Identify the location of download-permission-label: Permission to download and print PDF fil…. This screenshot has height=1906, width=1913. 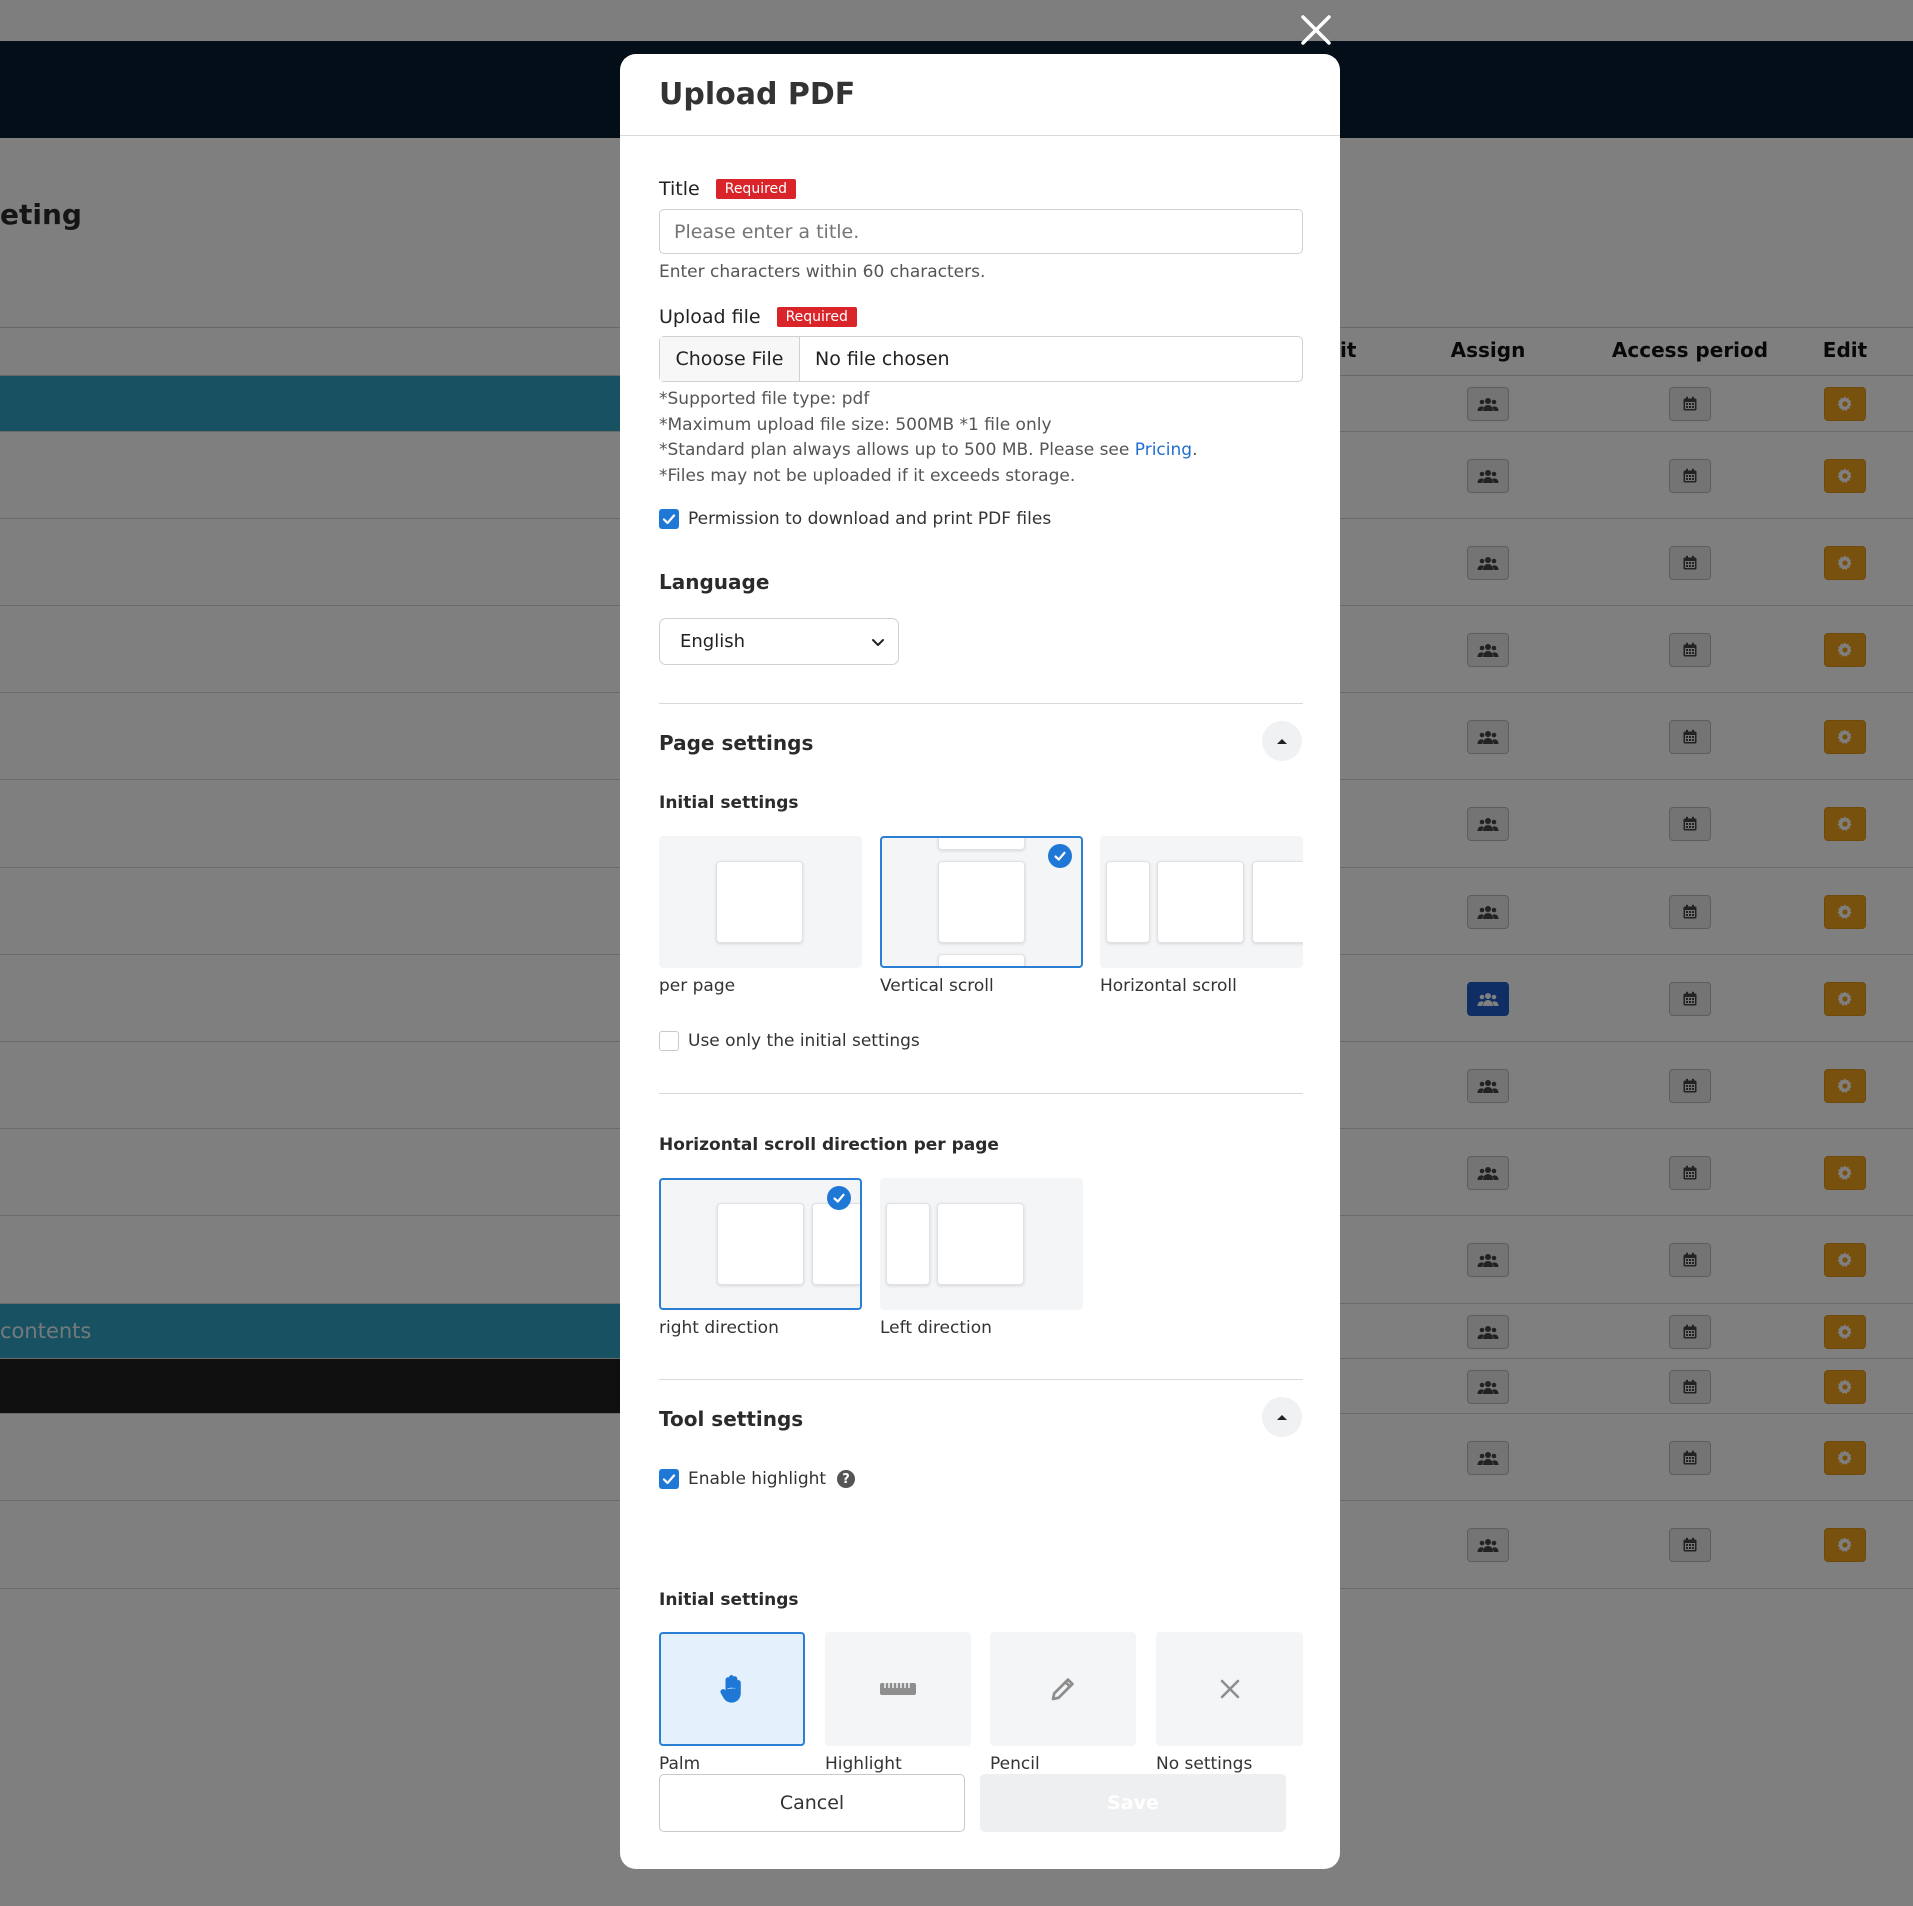
(870, 519).